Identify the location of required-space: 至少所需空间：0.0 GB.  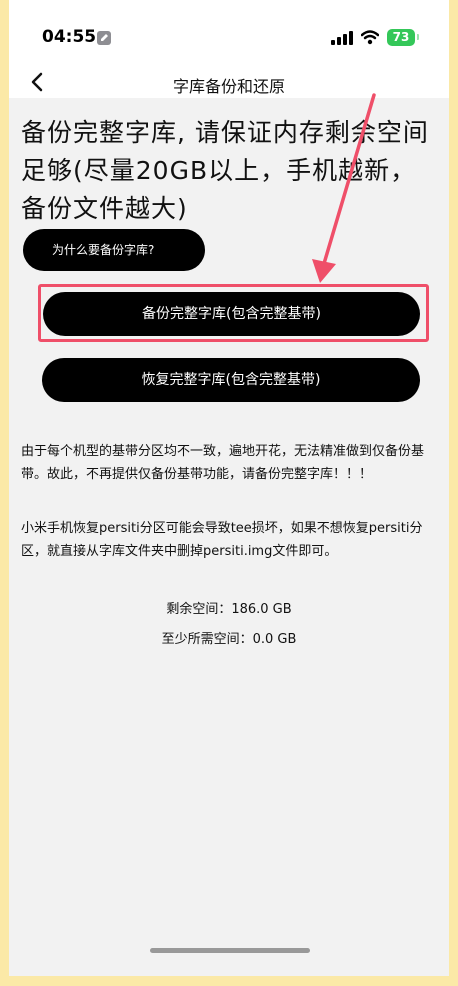
(229, 639).